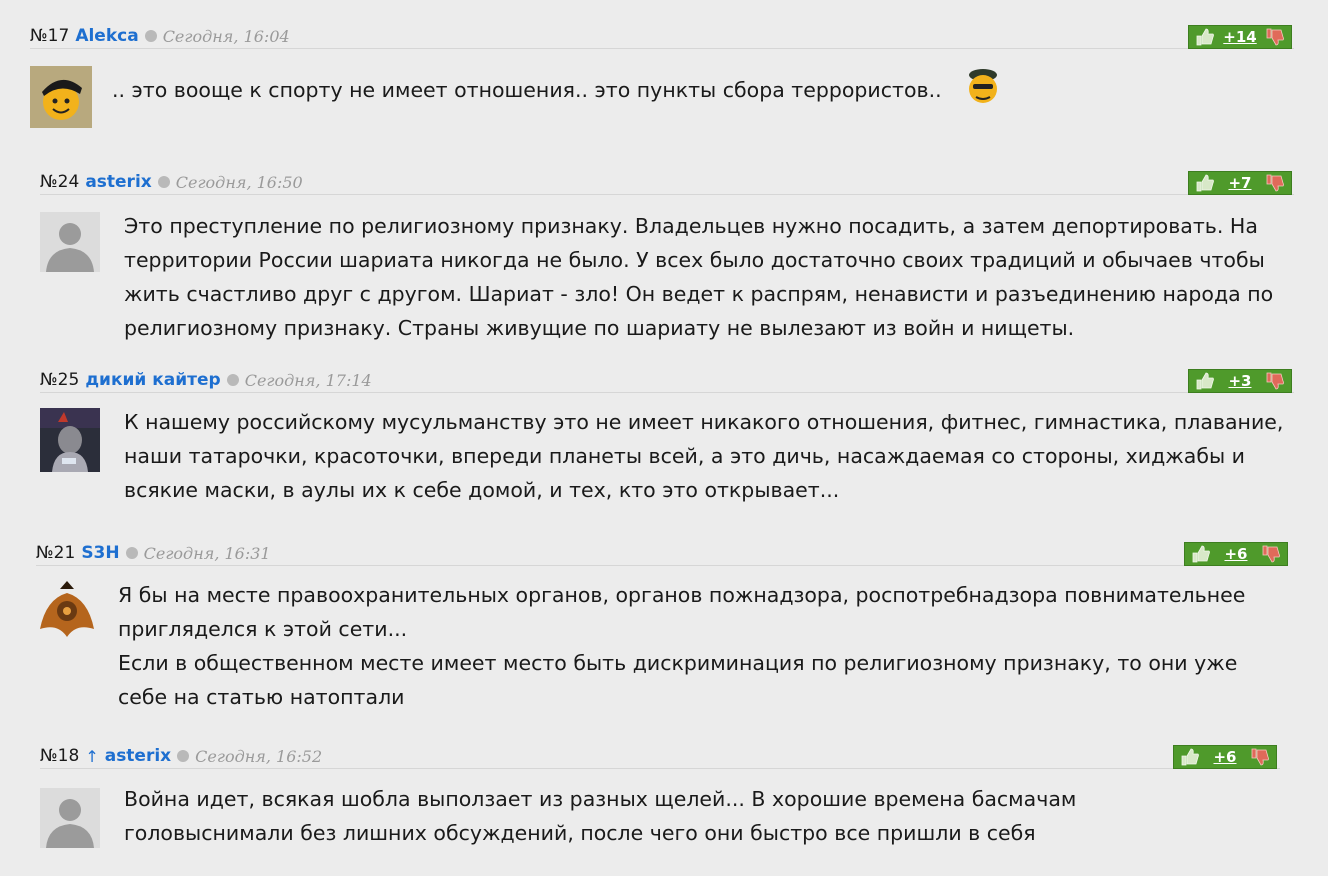  I want to click on smiley-soldier-emoji, so click(983, 91).